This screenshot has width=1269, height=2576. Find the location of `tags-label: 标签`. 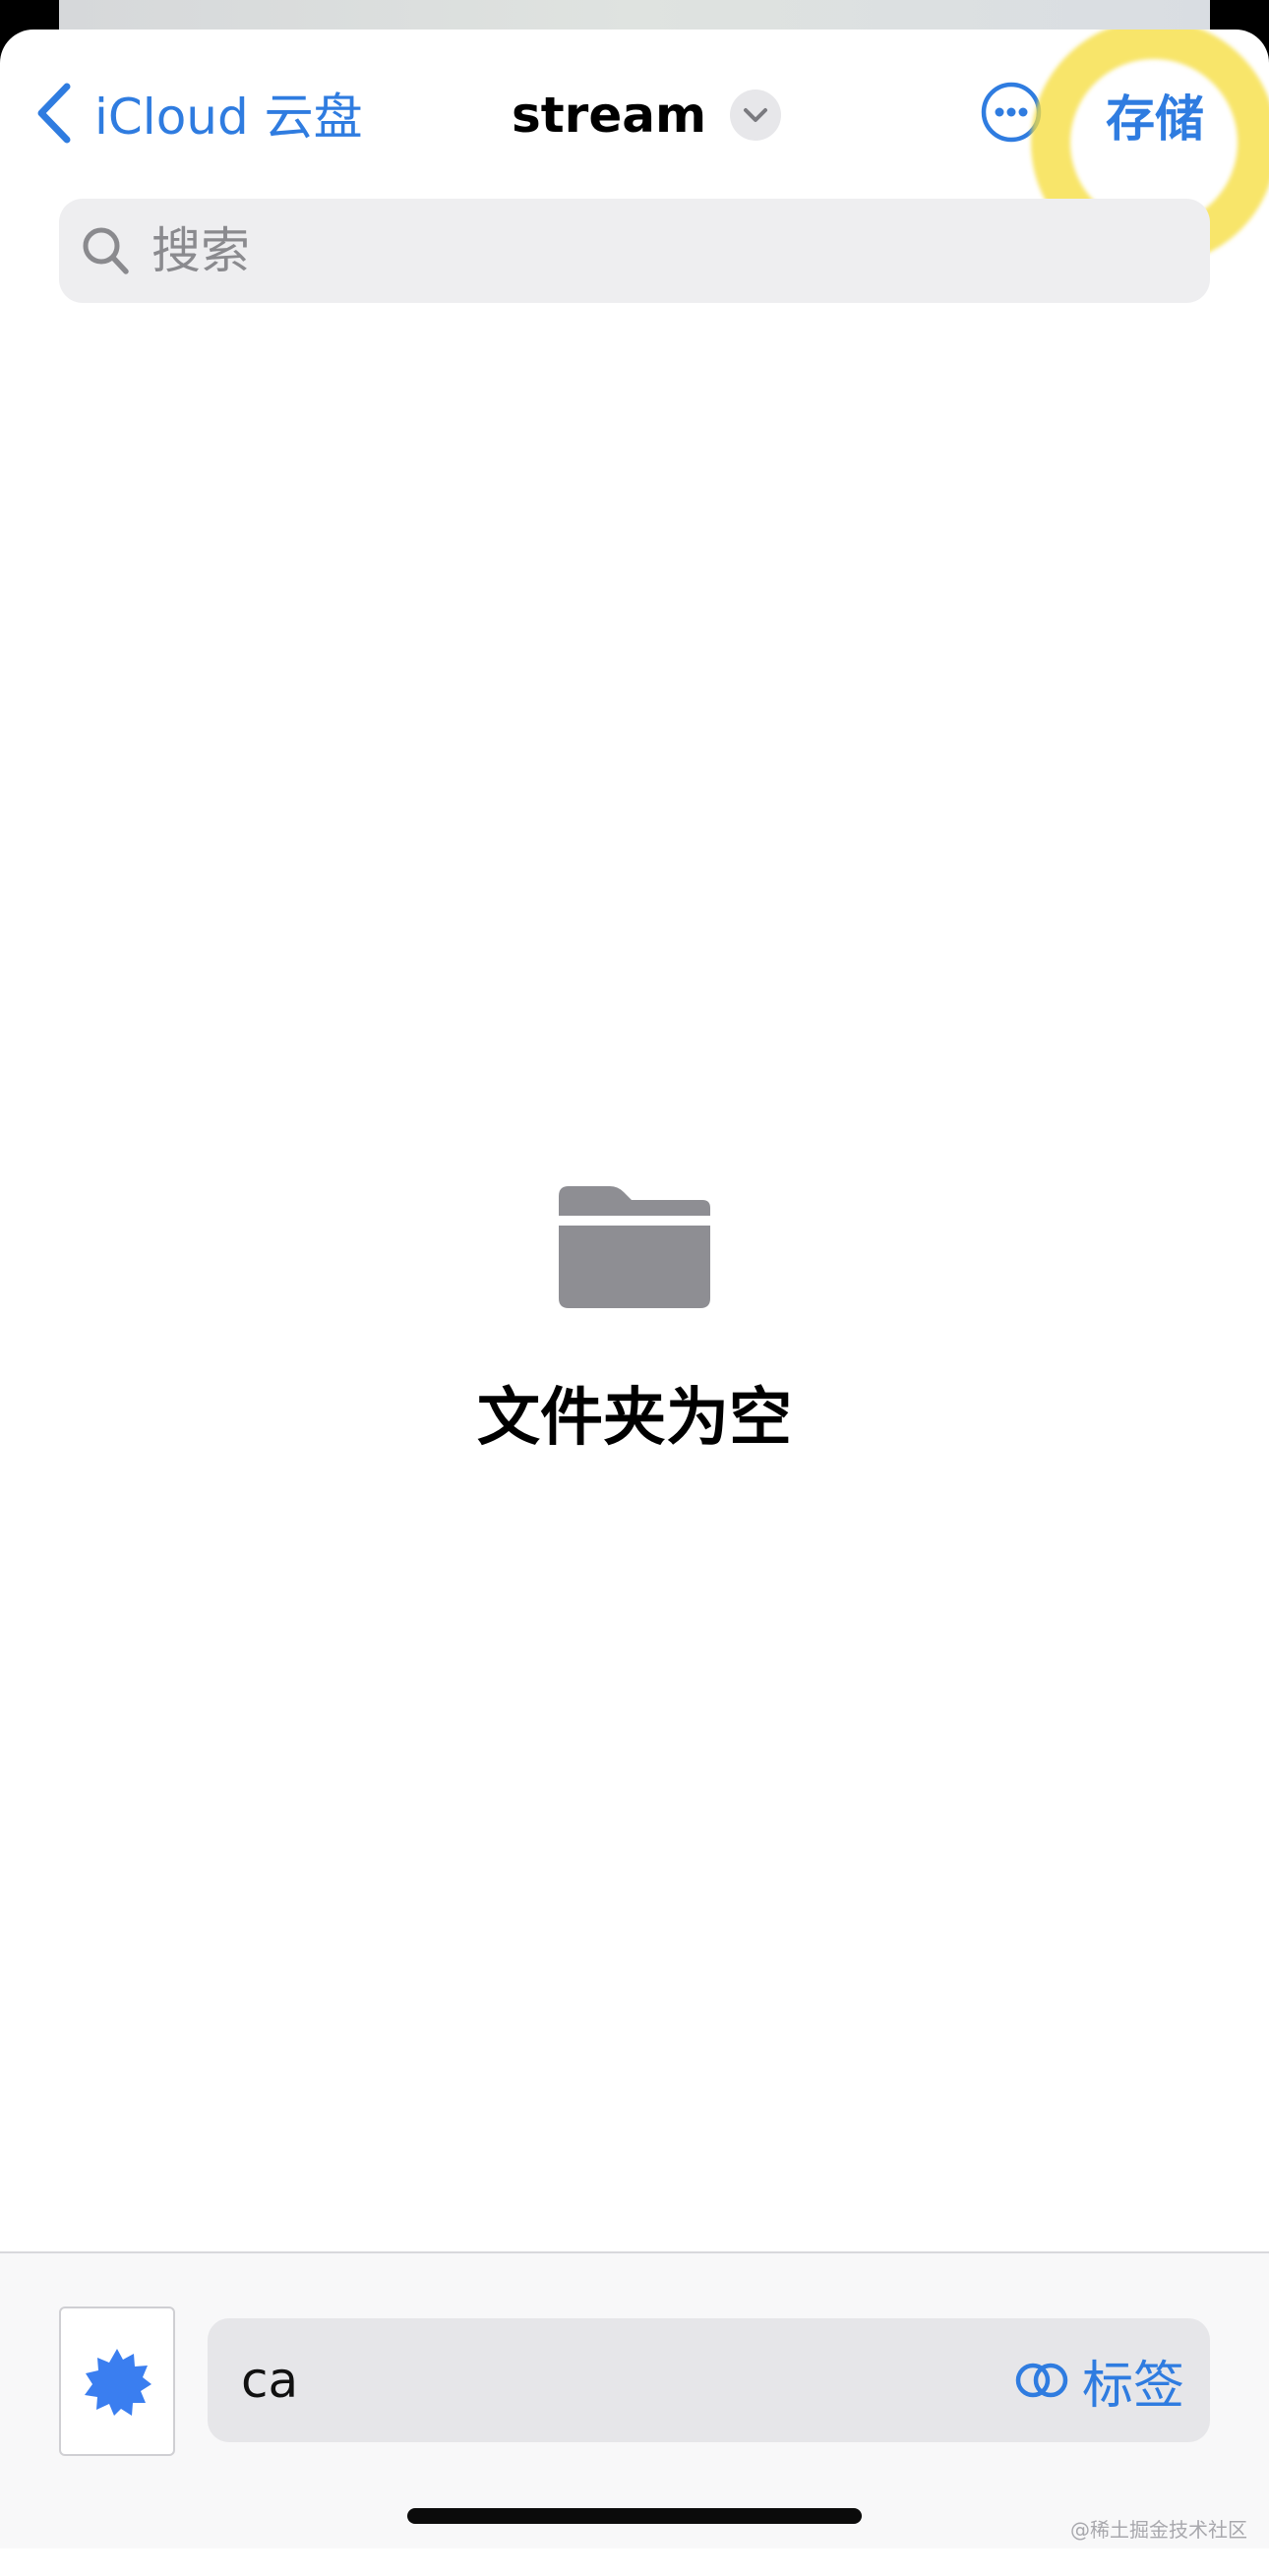

tags-label: 标签 is located at coordinates (1132, 2386).